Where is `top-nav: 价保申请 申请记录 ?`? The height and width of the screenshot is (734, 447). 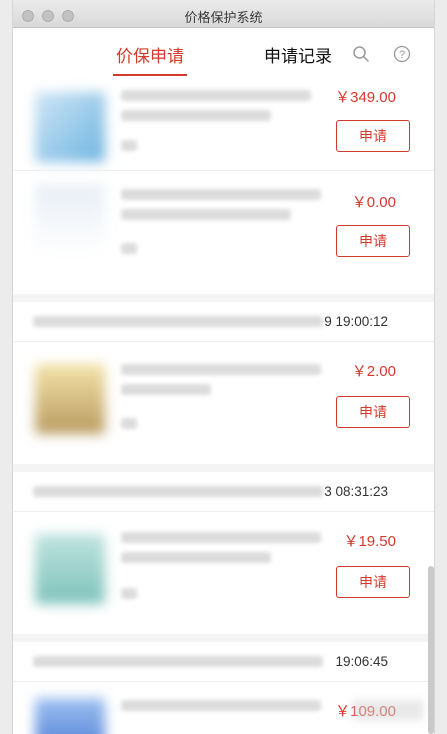
top-nav: 价保申请 申请记录 ? is located at coordinates (223, 54).